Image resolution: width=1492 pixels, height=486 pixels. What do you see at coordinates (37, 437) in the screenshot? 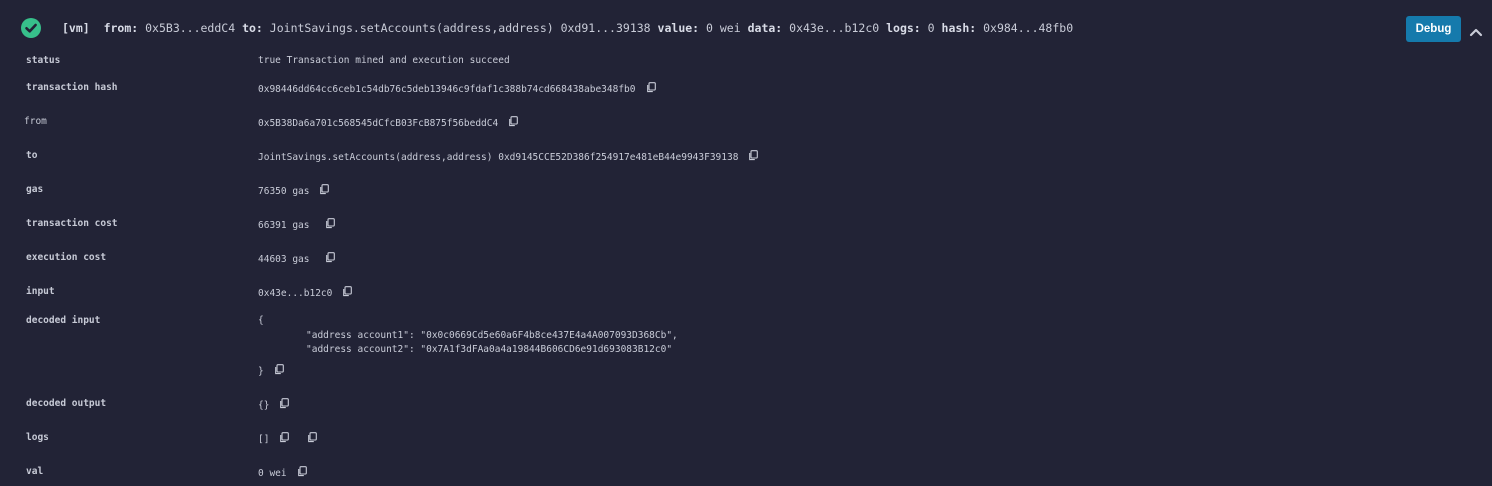
I see `logs-detail-label: logs` at bounding box center [37, 437].